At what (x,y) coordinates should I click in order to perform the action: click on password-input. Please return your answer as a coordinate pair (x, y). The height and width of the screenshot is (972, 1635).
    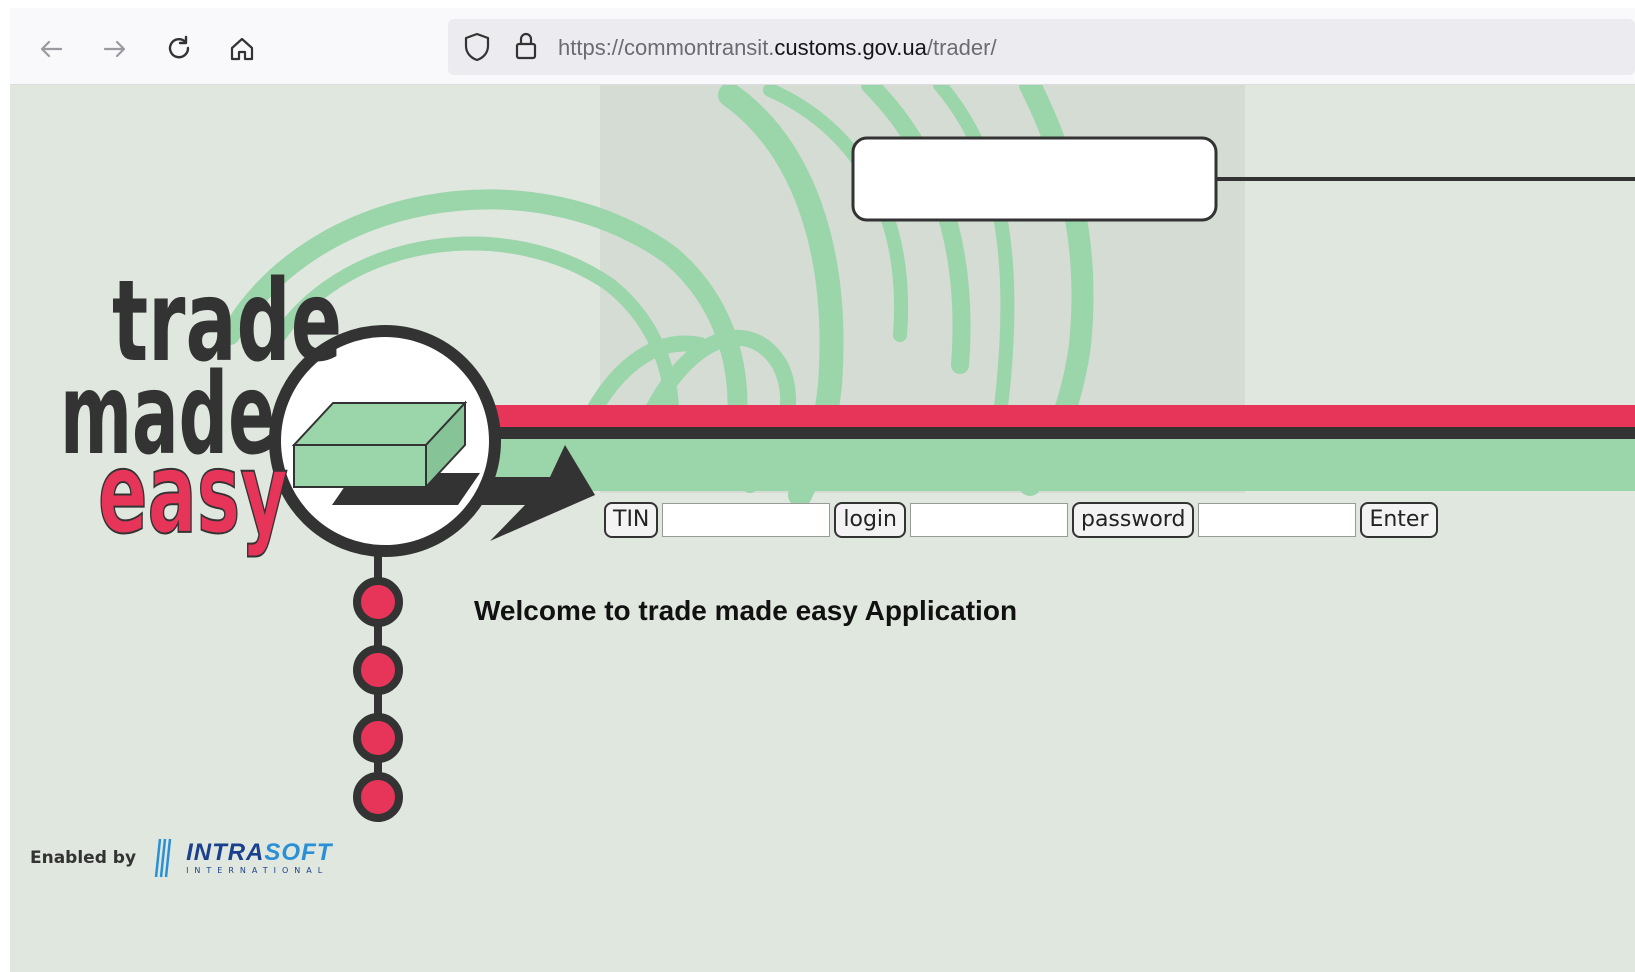
    Looking at the image, I should click on (1277, 520).